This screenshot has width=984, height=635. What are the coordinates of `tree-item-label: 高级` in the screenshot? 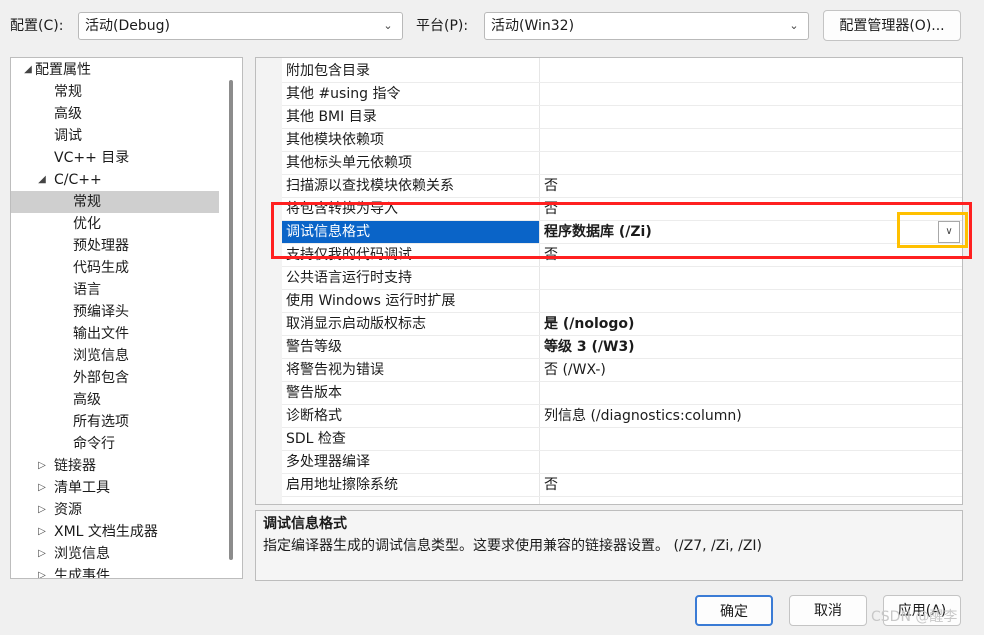 It's located at (68, 114).